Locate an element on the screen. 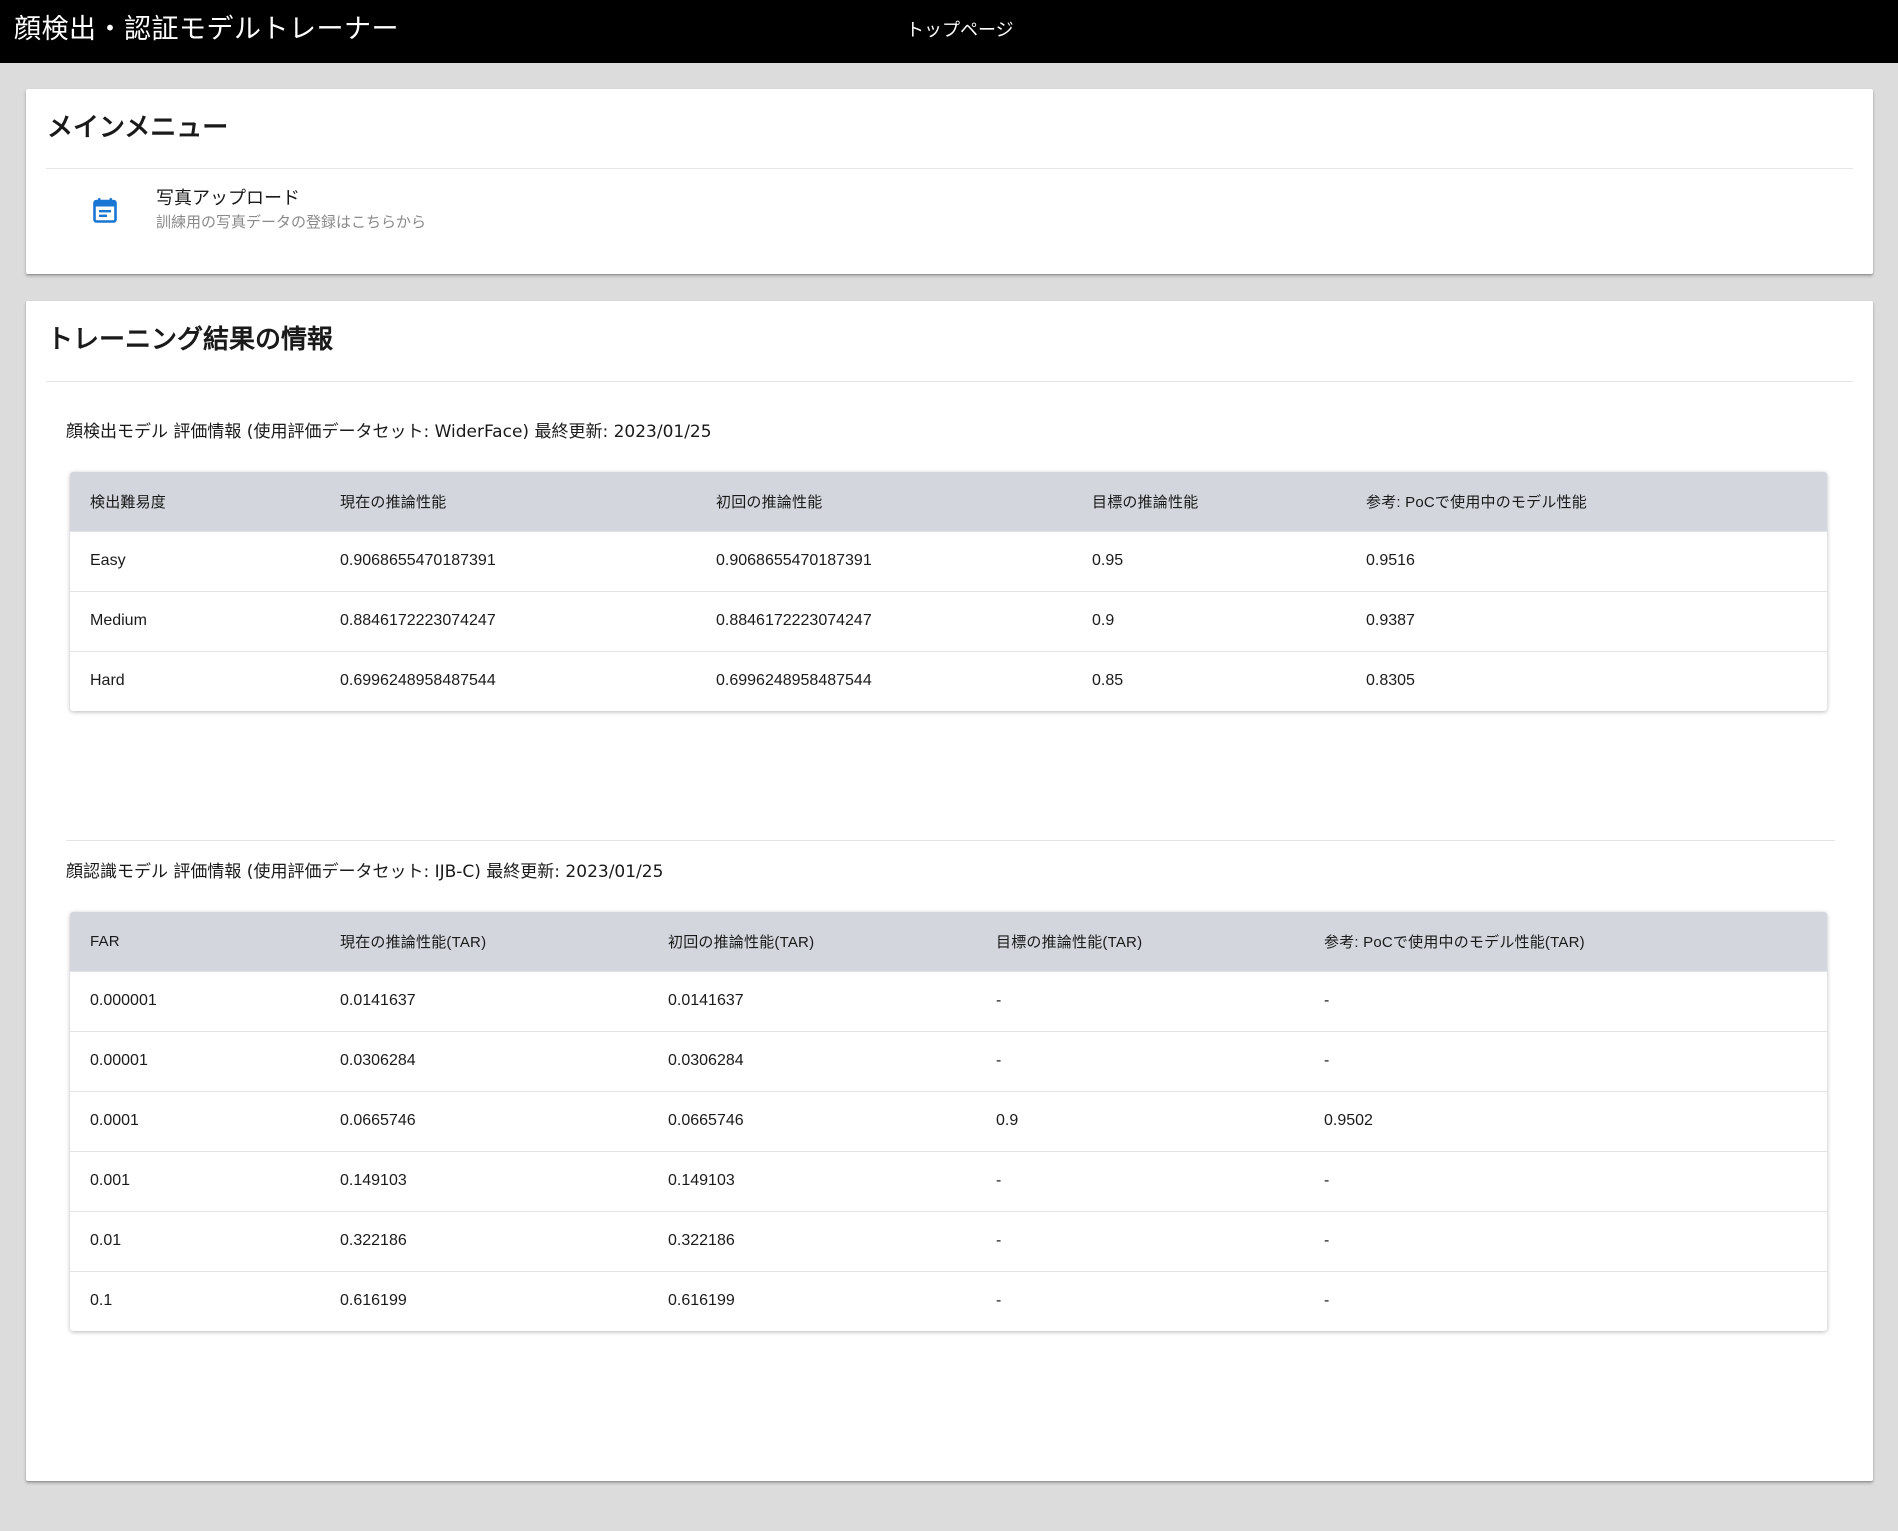 This screenshot has width=1898, height=1531. menu-item-label: 写真アップロード is located at coordinates (228, 198).